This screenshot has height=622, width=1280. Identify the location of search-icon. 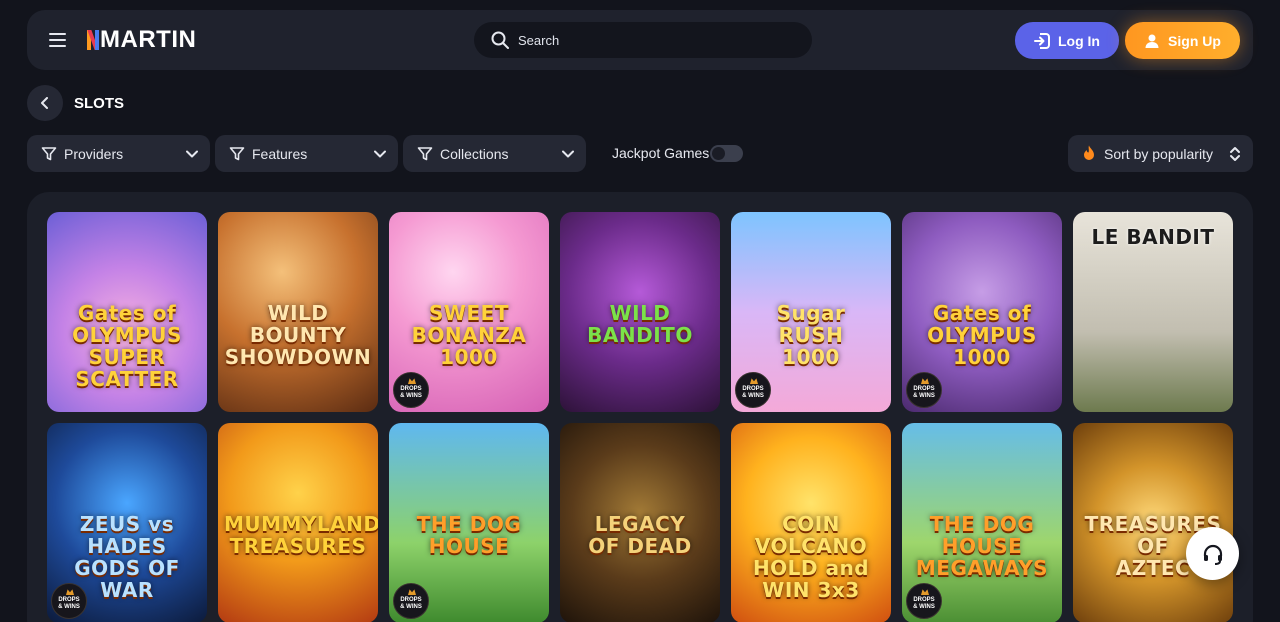
(500, 40).